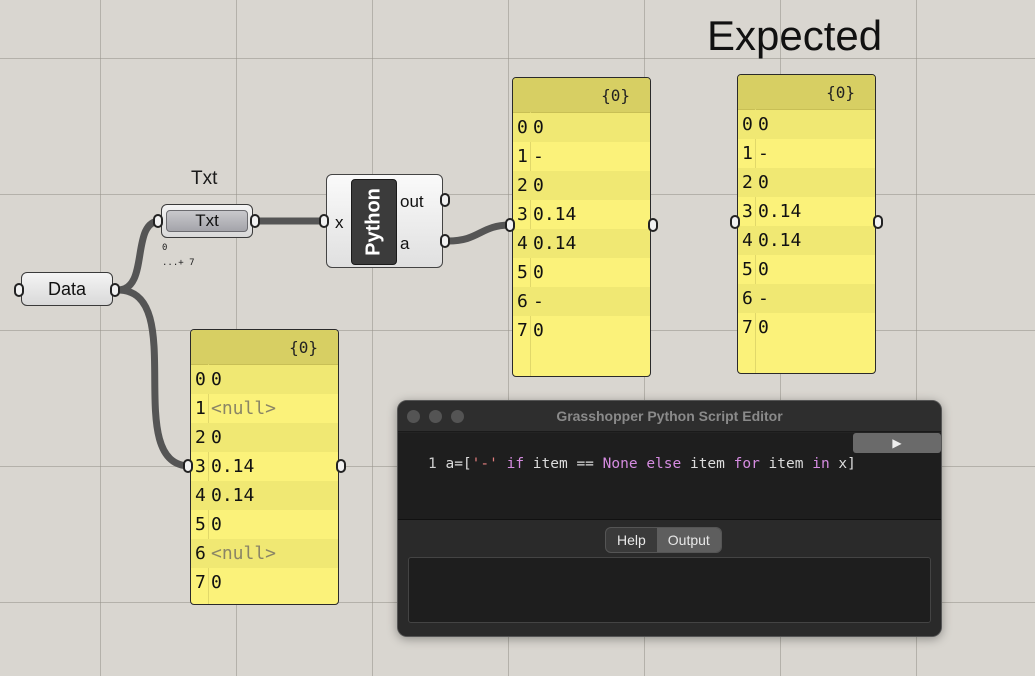 The height and width of the screenshot is (676, 1035). I want to click on list-item: 1 <null>, so click(236, 408).